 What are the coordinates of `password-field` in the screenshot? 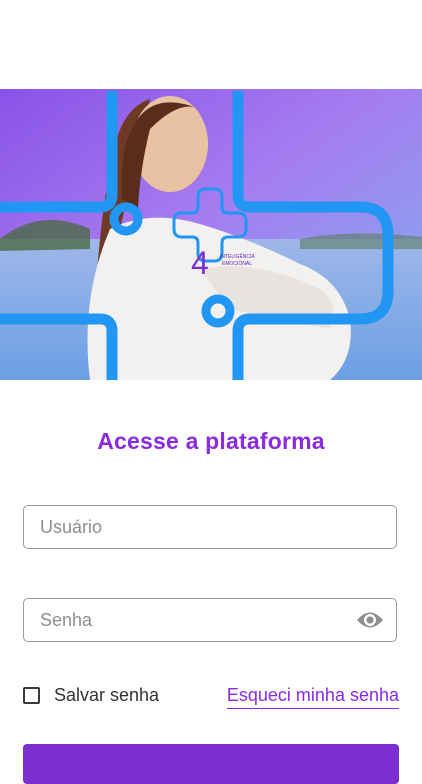 It's located at (210, 620).